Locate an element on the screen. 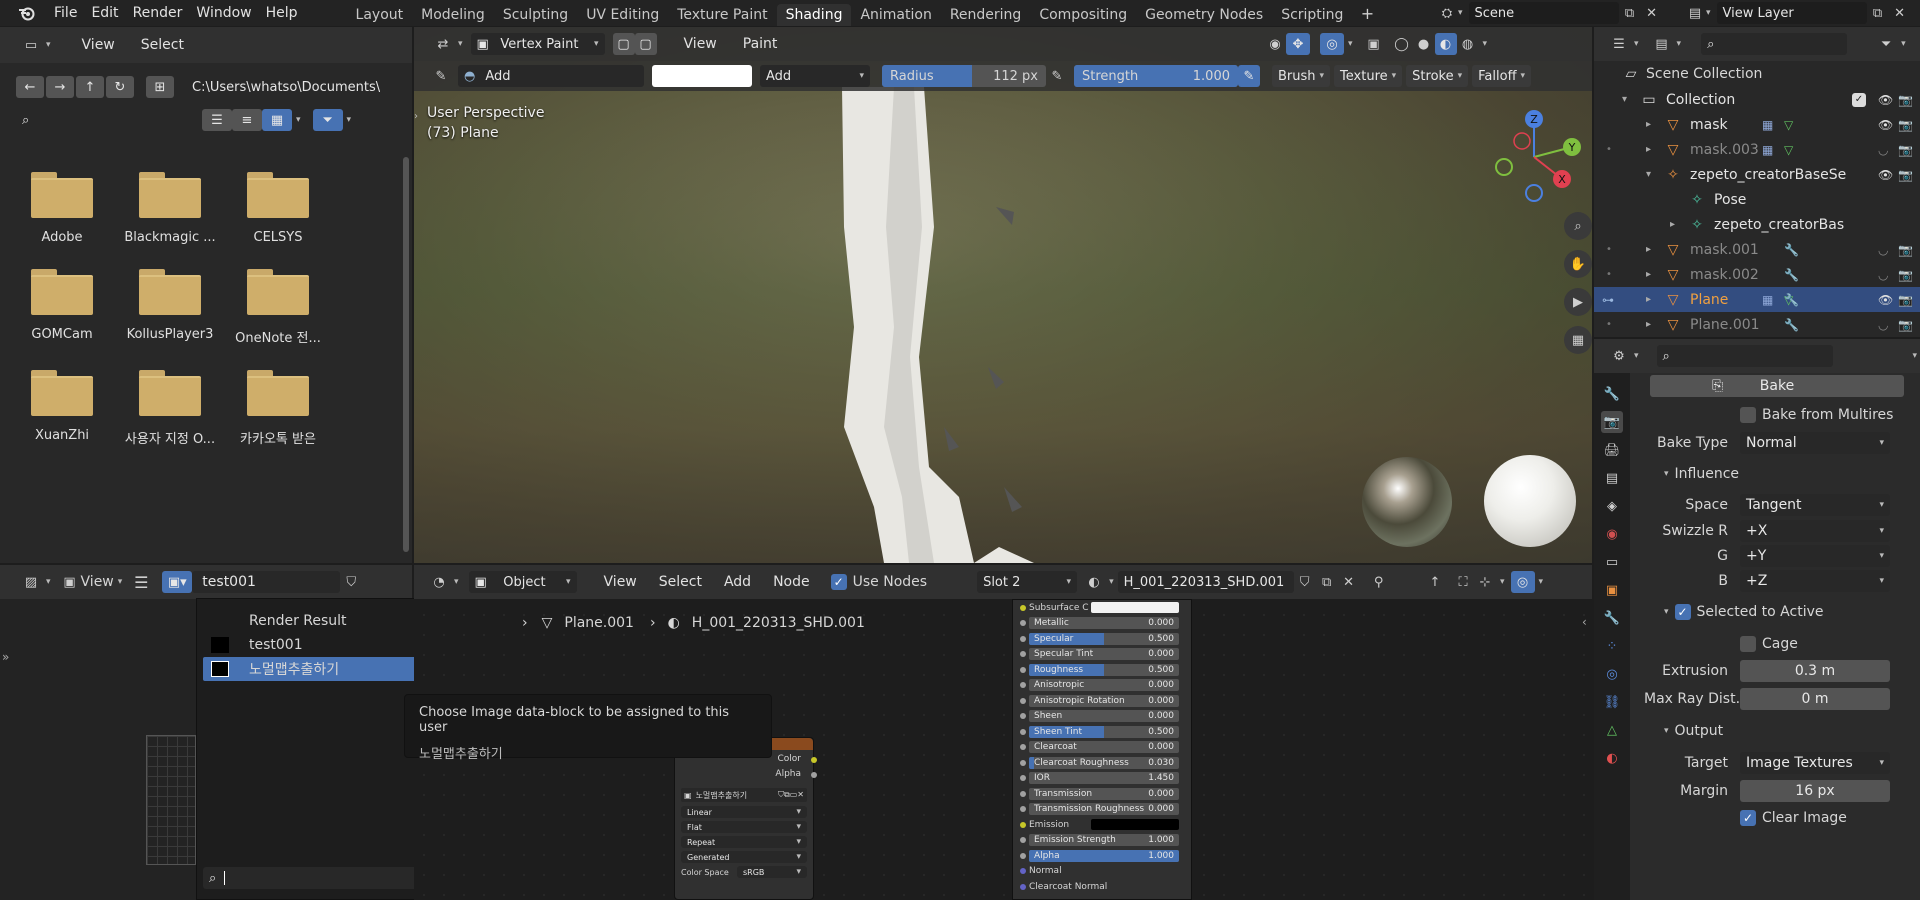 The image size is (1920, 900). particles-tab-icon: ⁘ is located at coordinates (1612, 646).